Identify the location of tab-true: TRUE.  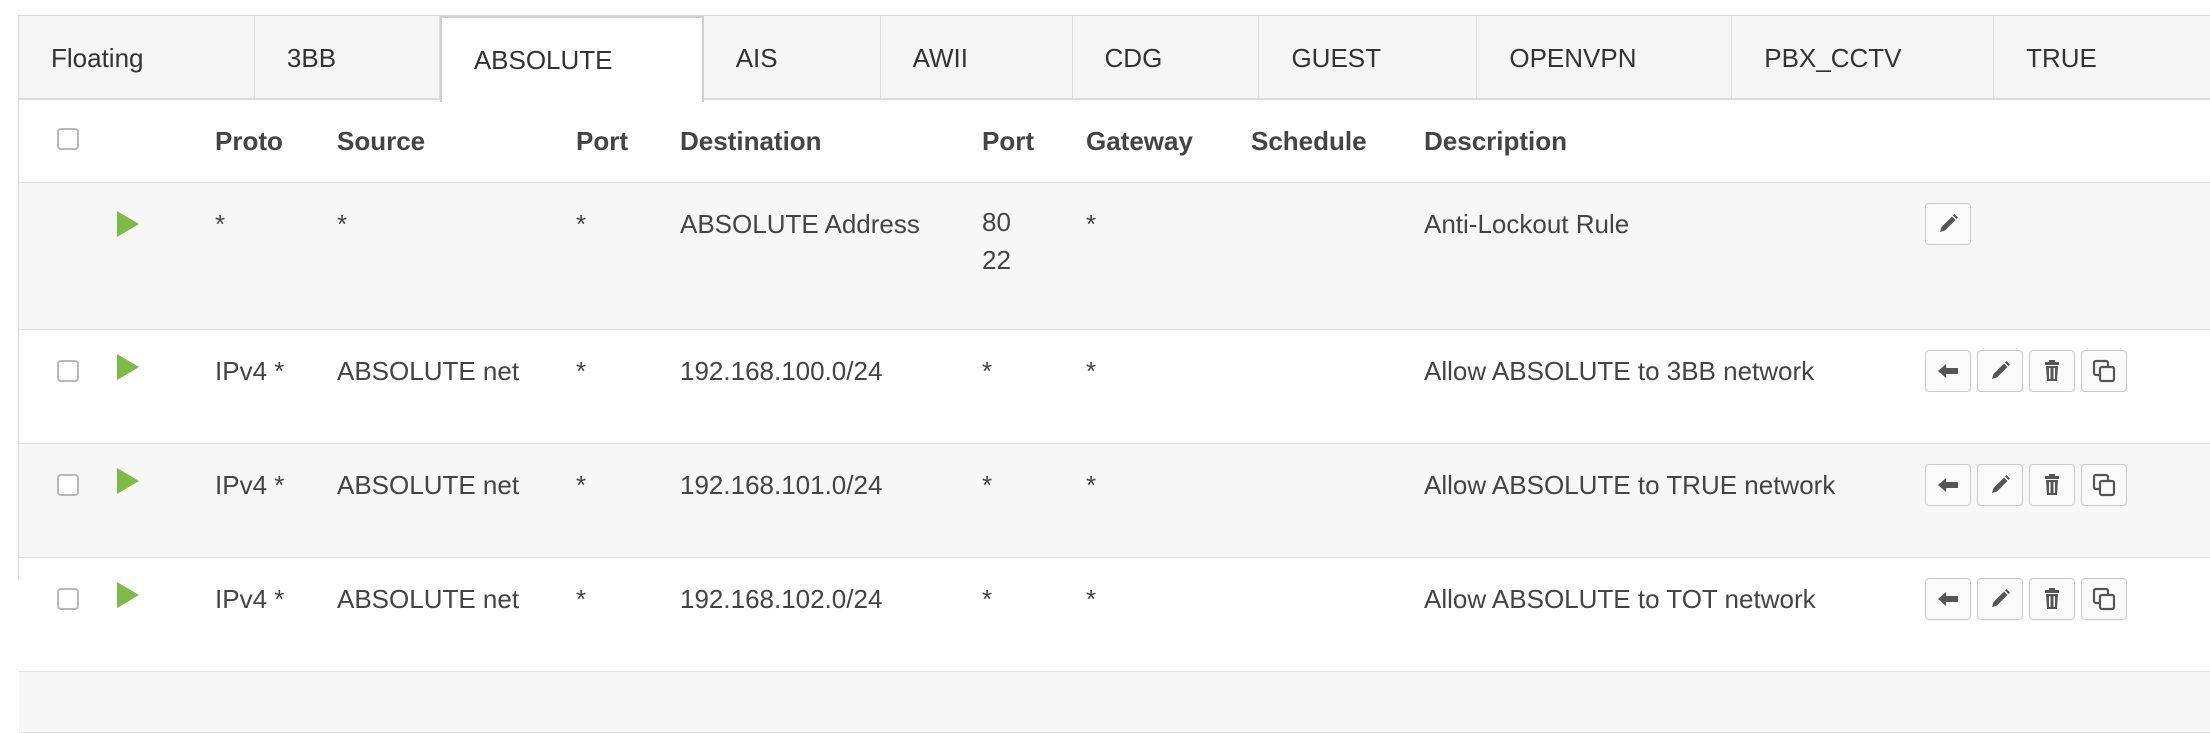
(2102, 58).